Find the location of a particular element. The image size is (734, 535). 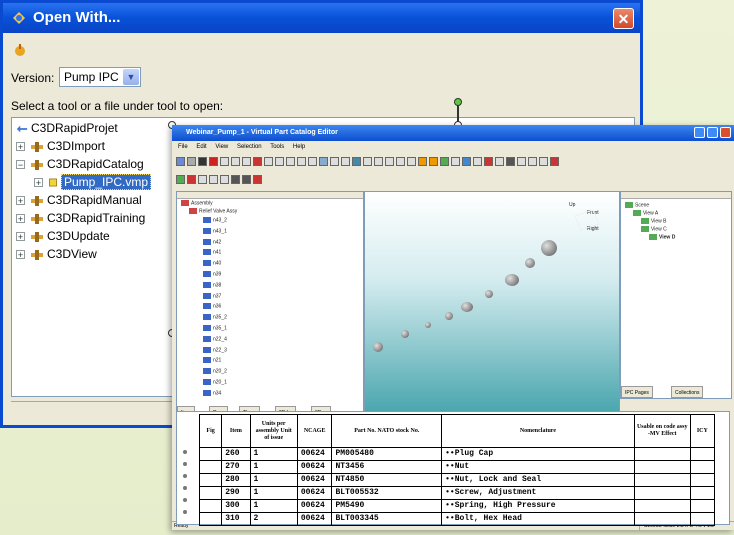

tree-item-c3dupdate: + C3DUpdate is located at coordinates (63, 236).